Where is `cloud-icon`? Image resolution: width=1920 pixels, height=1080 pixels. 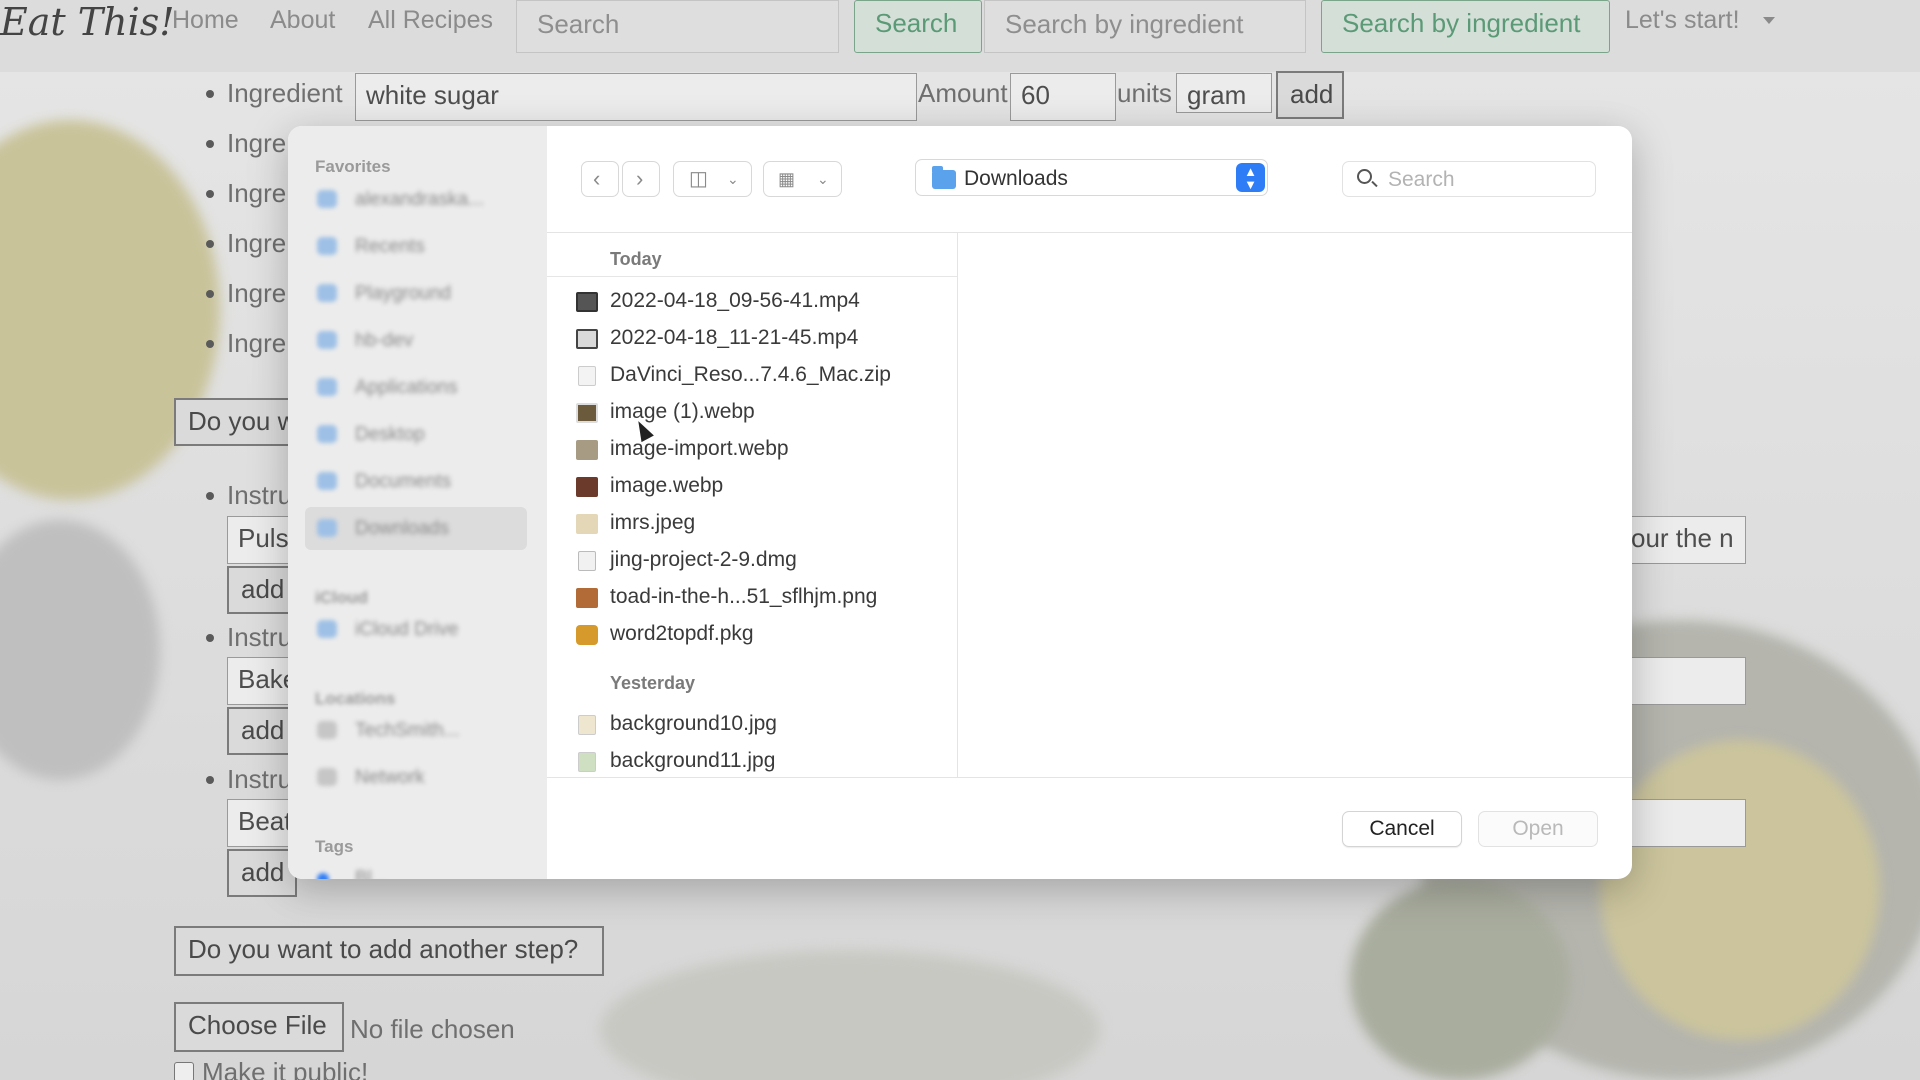
cloud-icon is located at coordinates (327, 629).